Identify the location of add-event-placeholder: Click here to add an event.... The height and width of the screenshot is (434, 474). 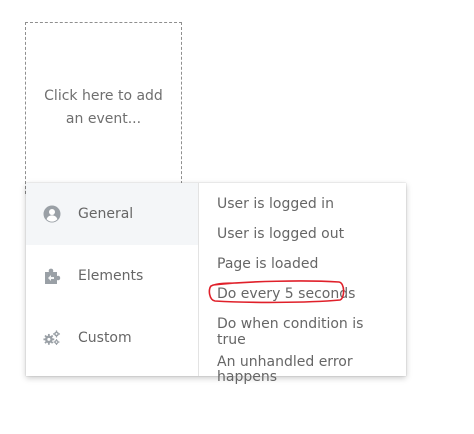
(103, 108).